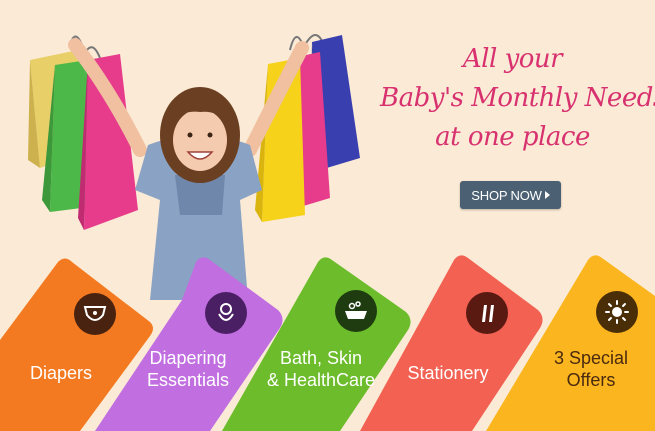  What do you see at coordinates (188, 369) in the screenshot?
I see `category-label-diapering-essentials: Diapering Essentials` at bounding box center [188, 369].